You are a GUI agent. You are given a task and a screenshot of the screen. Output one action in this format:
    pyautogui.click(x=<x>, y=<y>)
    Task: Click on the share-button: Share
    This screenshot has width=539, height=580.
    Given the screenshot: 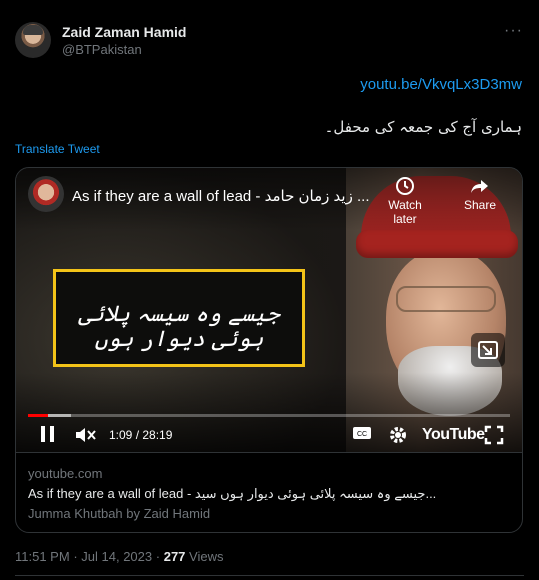 What is the action you would take?
    pyautogui.click(x=480, y=194)
    